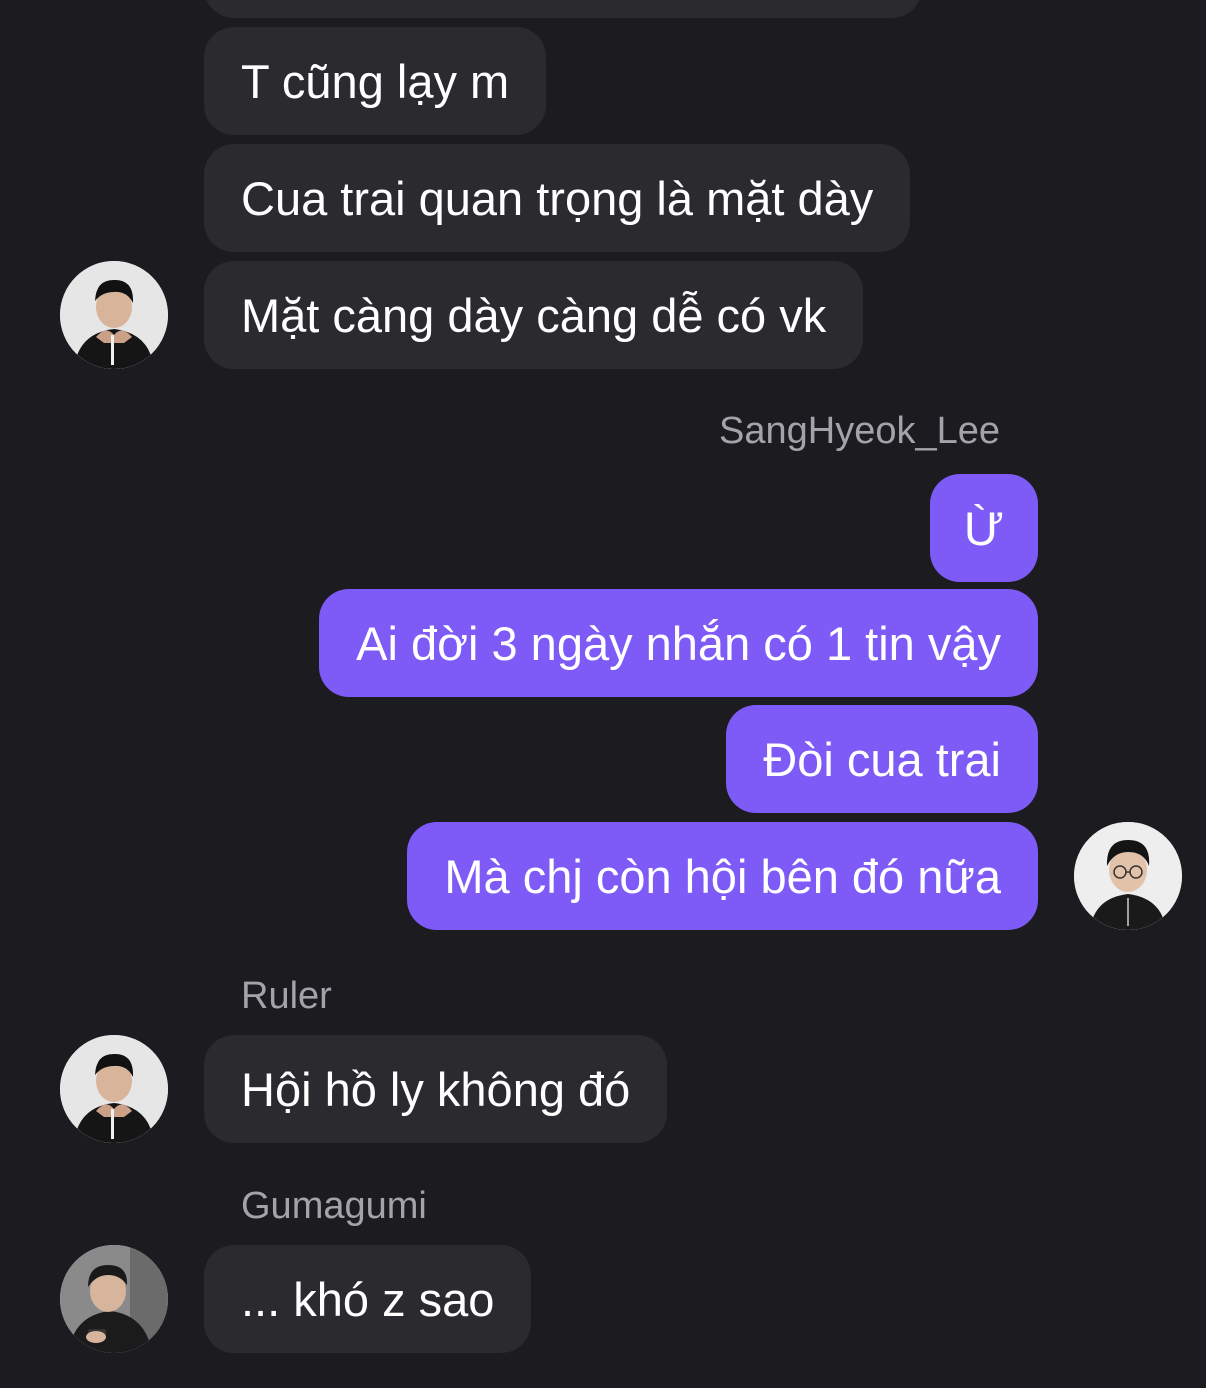  I want to click on message-text: Cua trai quan trọng là mặt dày, so click(557, 198).